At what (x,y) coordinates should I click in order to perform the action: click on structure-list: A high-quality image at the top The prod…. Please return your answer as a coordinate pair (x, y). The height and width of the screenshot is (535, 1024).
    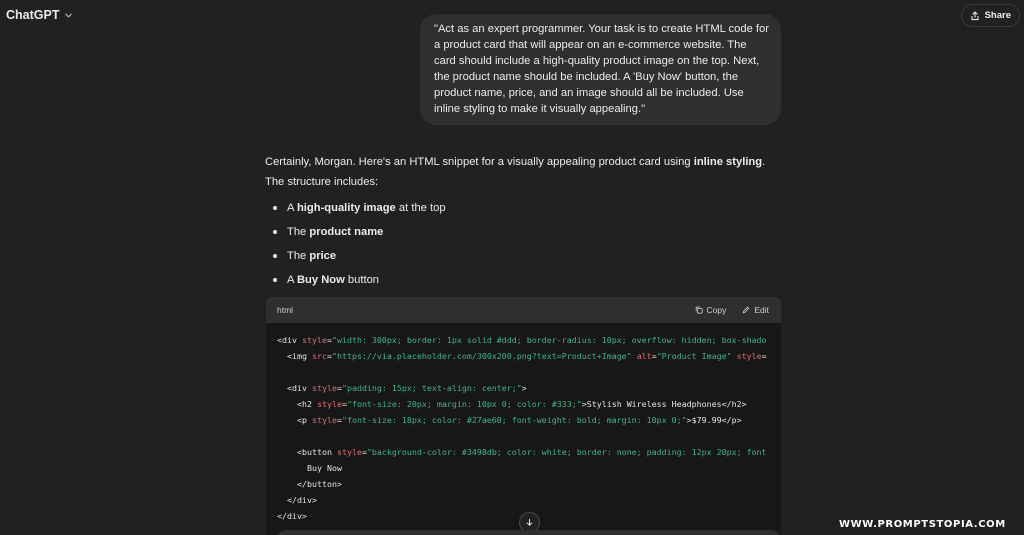
    Looking at the image, I should click on (525, 244).